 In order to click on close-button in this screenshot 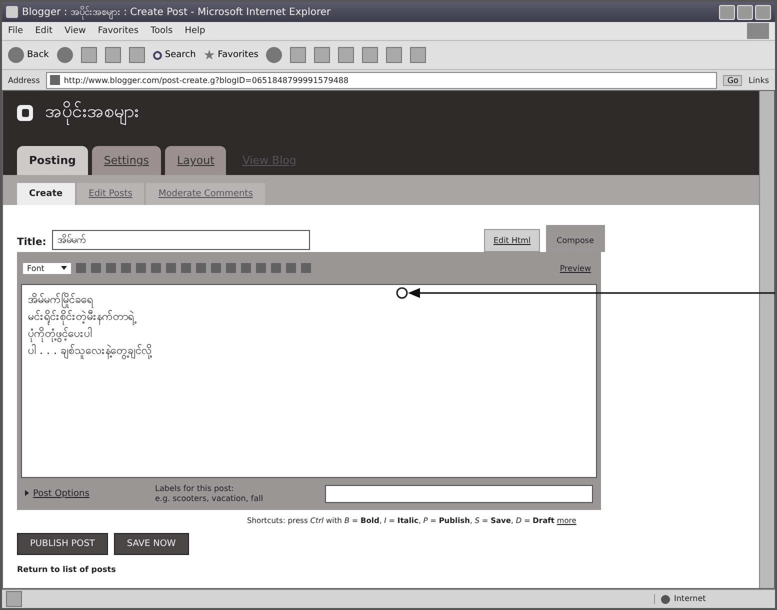, I will do `click(763, 12)`.